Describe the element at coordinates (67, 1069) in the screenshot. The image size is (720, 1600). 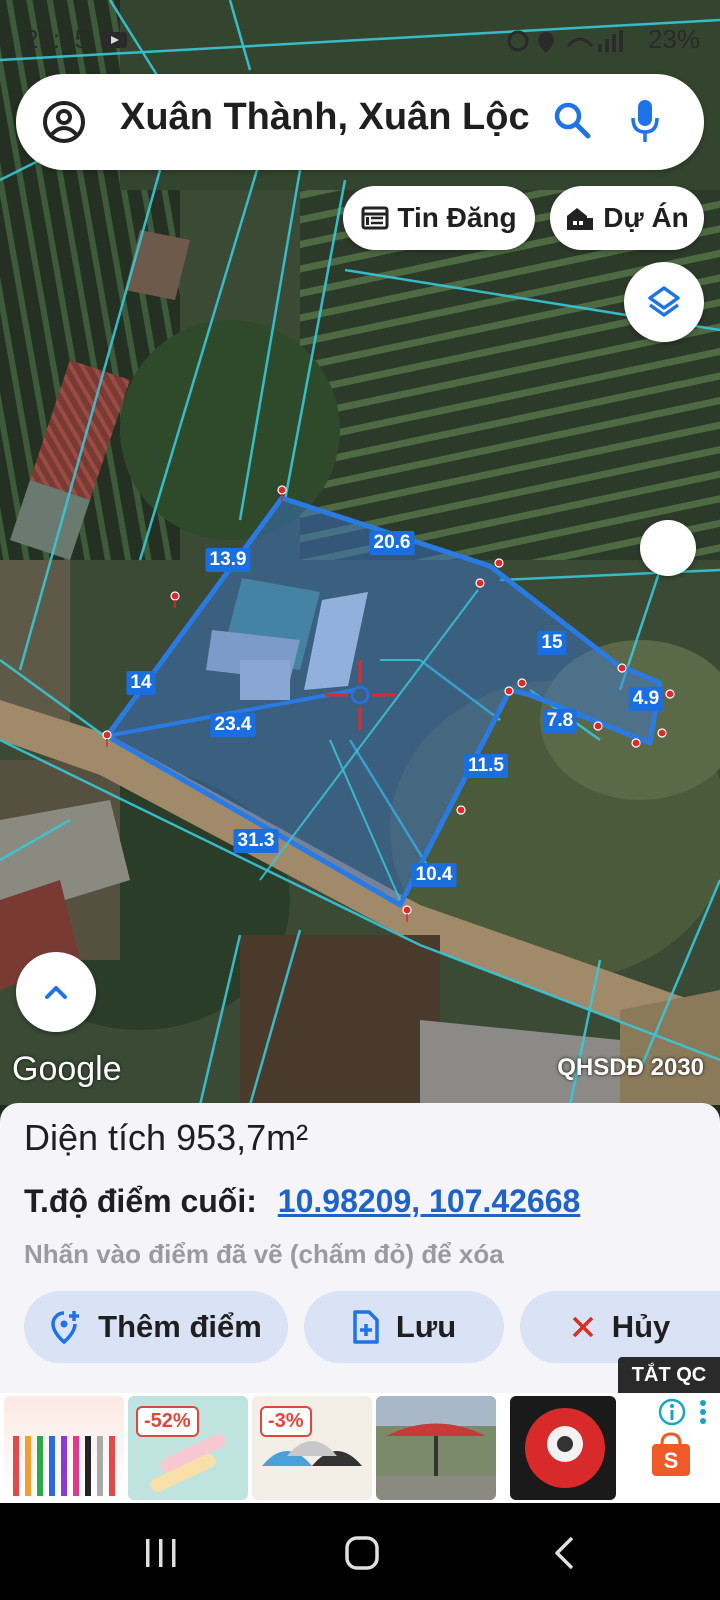
I see `google-attribution: Google` at that location.